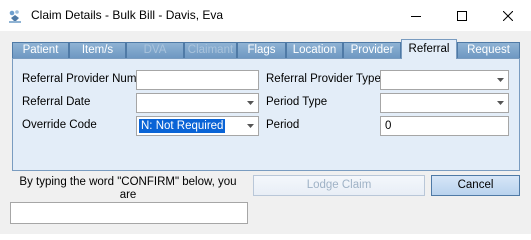 This screenshot has width=531, height=240. I want to click on confirm-input, so click(129, 213).